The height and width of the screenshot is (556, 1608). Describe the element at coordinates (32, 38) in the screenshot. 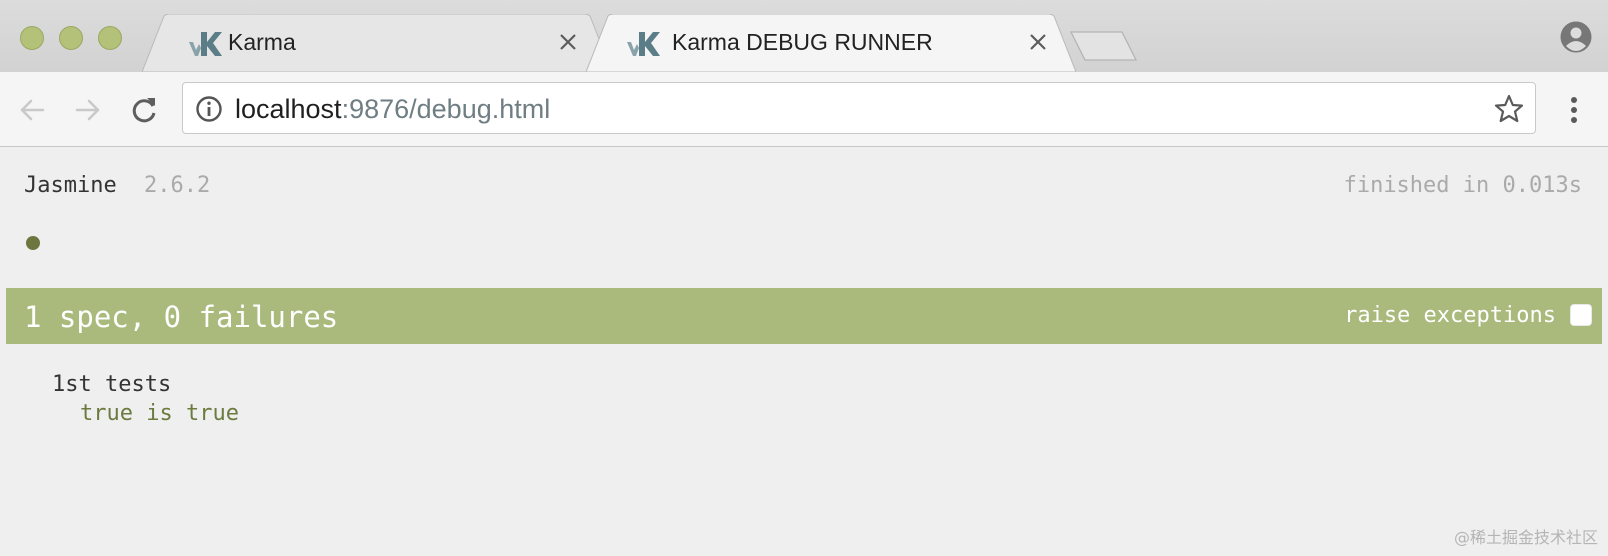

I see `close-window-button` at that location.